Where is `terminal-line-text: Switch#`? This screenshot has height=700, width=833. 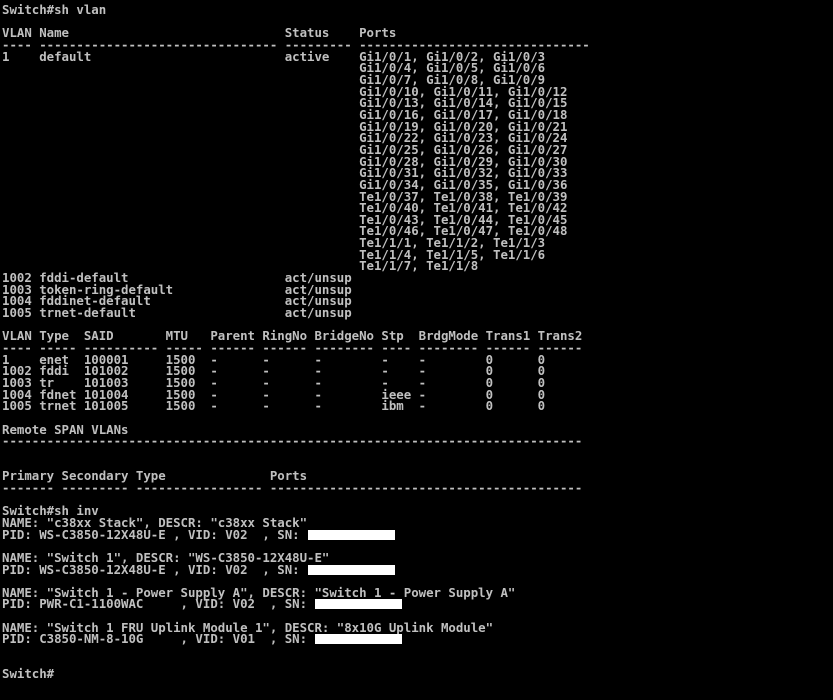
terminal-line-text: Switch# is located at coordinates (28, 674).